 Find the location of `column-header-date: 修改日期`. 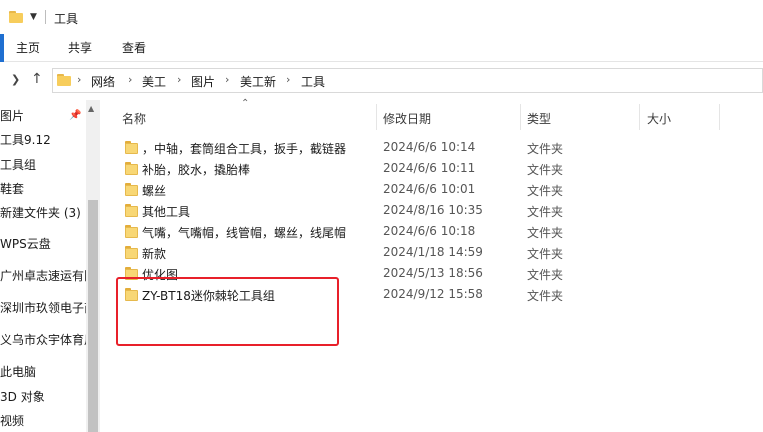

column-header-date: 修改日期 is located at coordinates (407, 118).